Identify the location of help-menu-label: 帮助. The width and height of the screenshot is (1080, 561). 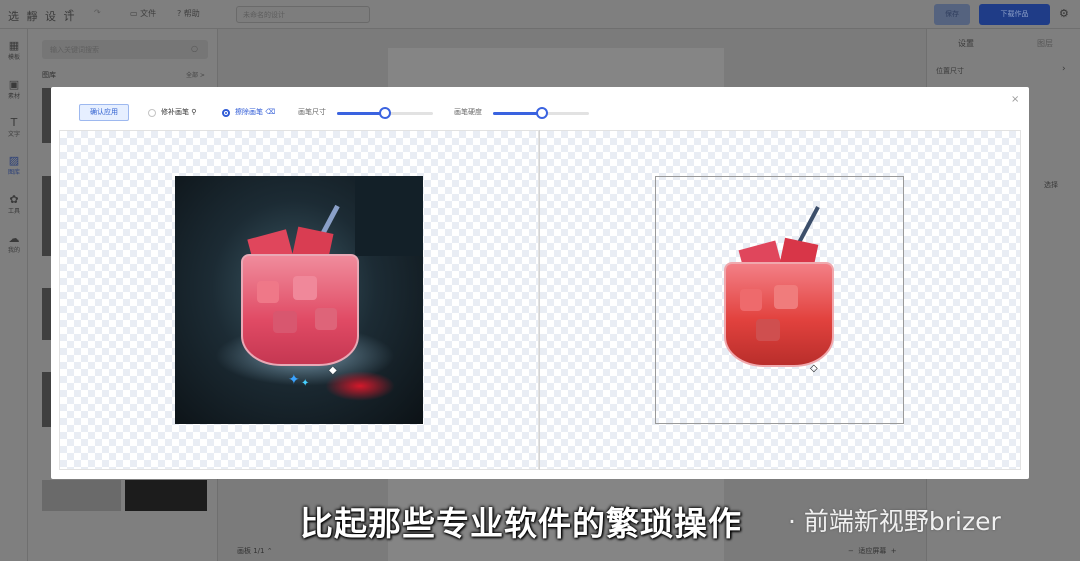
(191, 13).